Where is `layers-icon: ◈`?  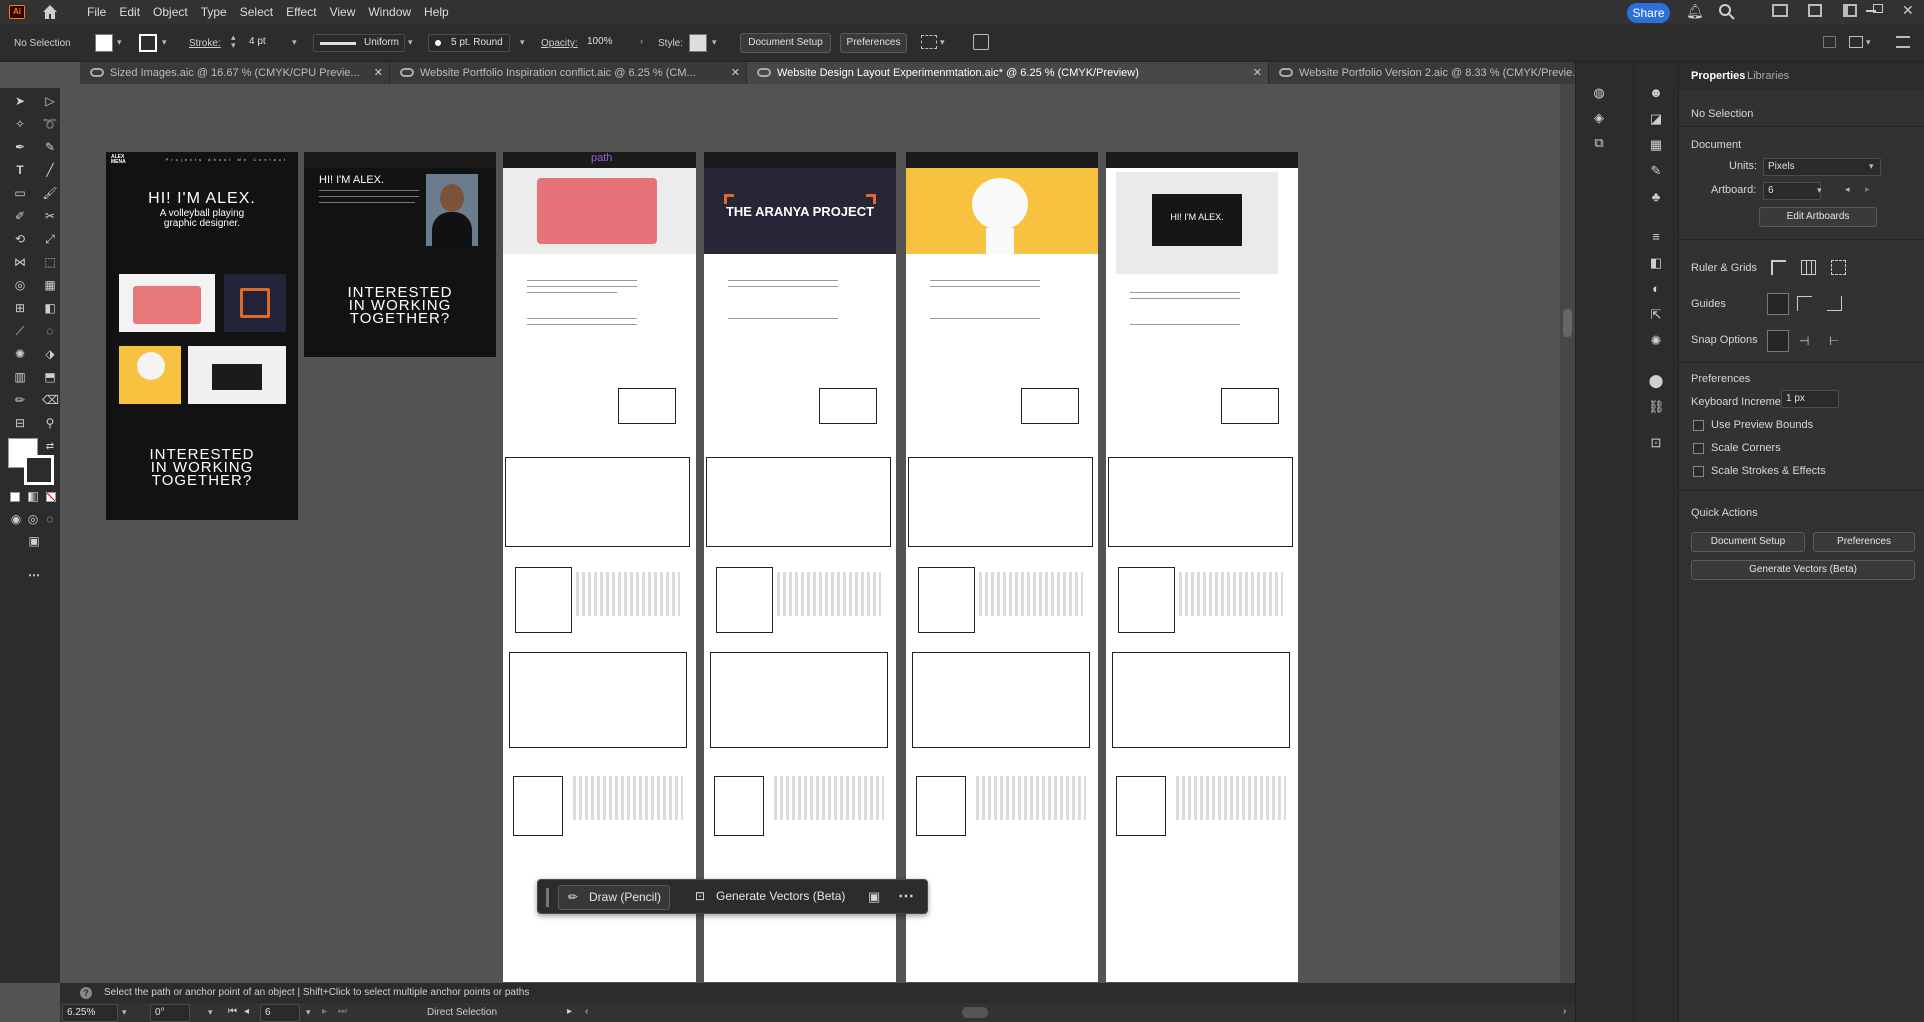
layers-icon: ◈ is located at coordinates (1599, 118).